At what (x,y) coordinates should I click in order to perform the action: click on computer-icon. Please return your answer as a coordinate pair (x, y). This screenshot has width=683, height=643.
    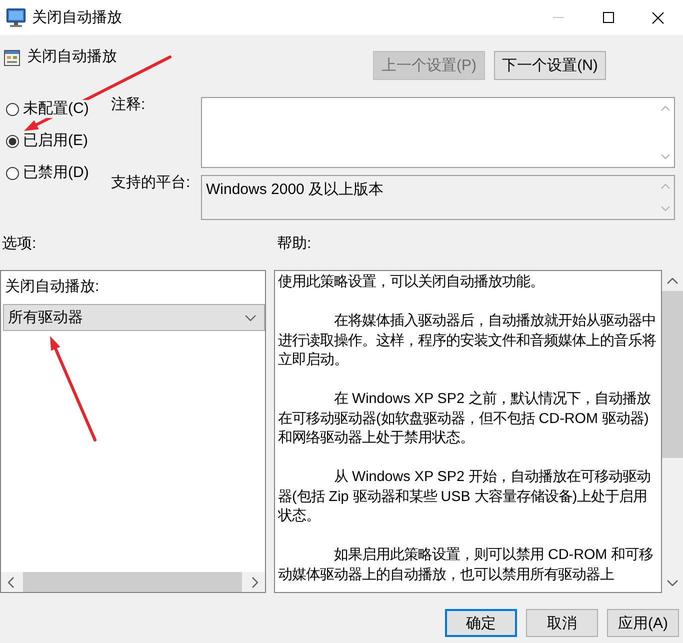
    Looking at the image, I should click on (16, 18).